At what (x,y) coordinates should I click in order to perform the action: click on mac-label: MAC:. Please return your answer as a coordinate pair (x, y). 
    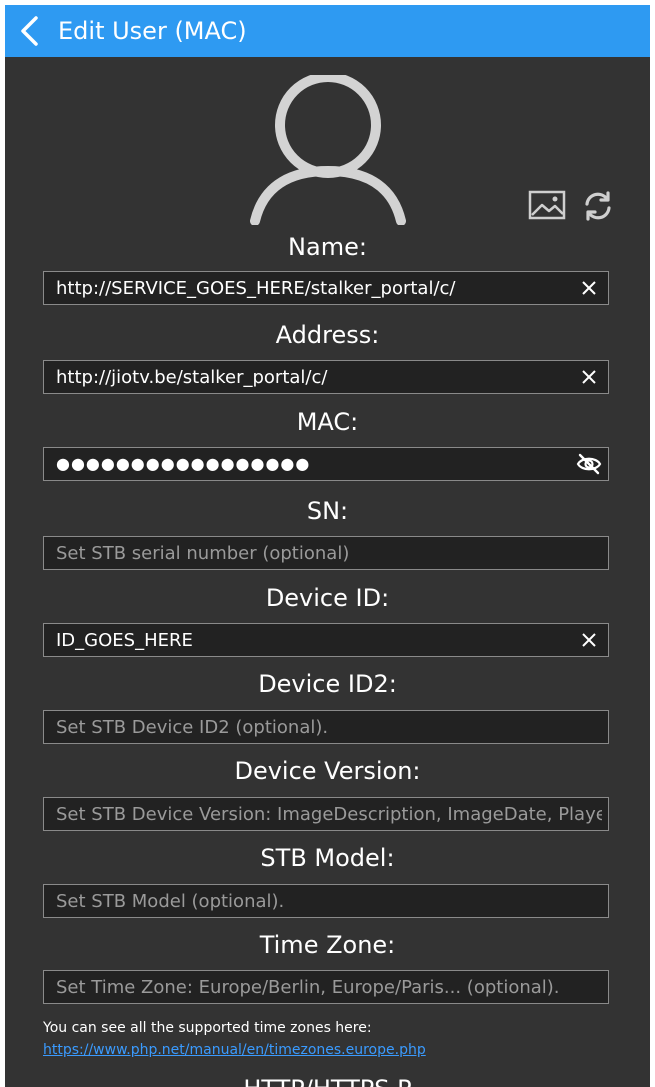
    Looking at the image, I should click on (327, 422).